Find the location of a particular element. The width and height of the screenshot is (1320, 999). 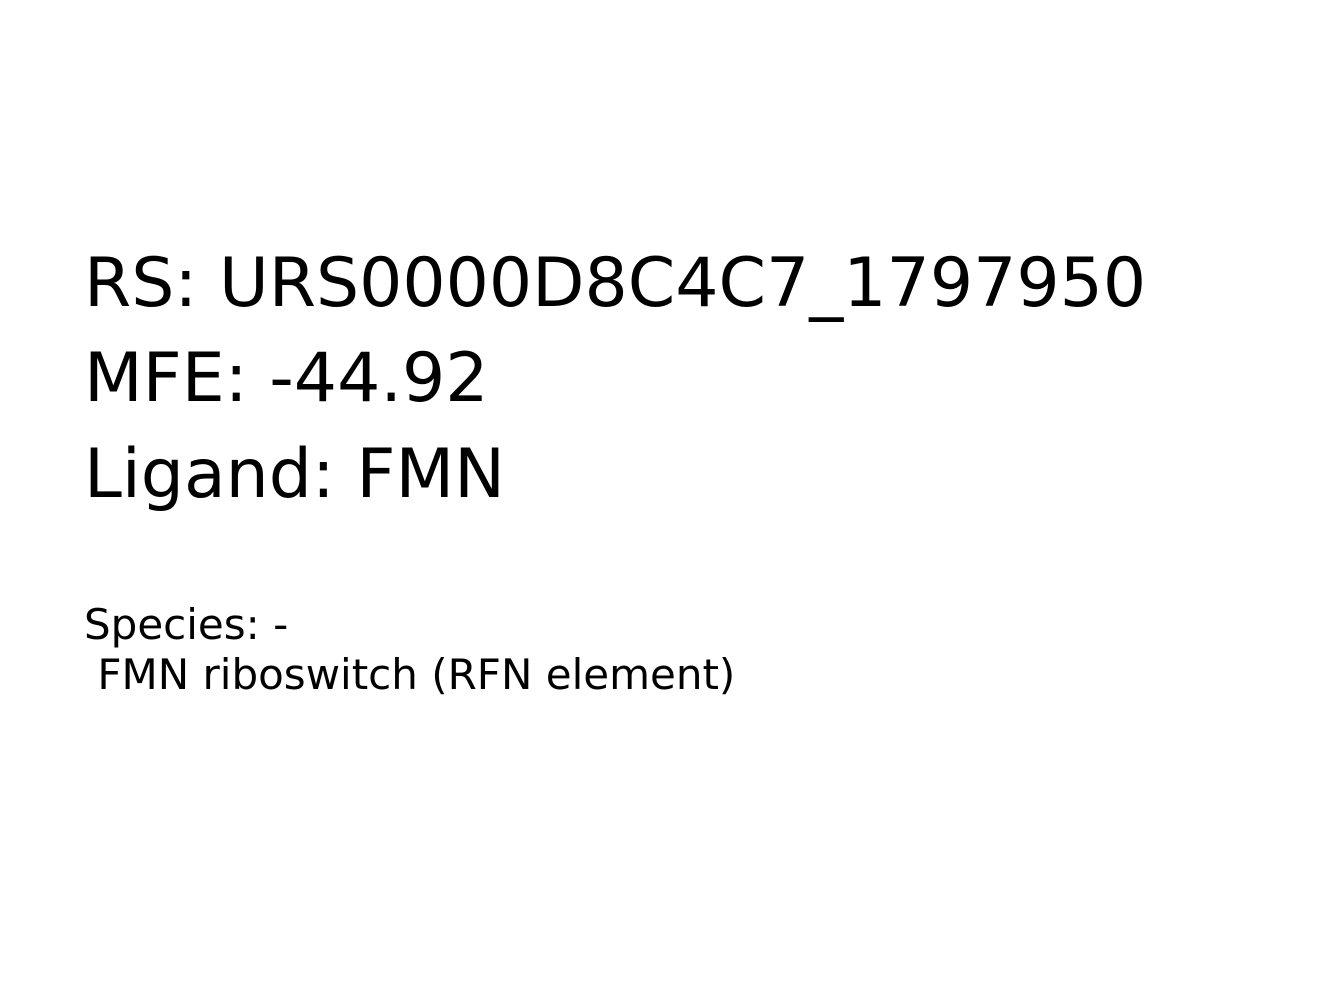

rs-identifier: RS: URS0000D8C4C7_1797950 is located at coordinates (615, 283).